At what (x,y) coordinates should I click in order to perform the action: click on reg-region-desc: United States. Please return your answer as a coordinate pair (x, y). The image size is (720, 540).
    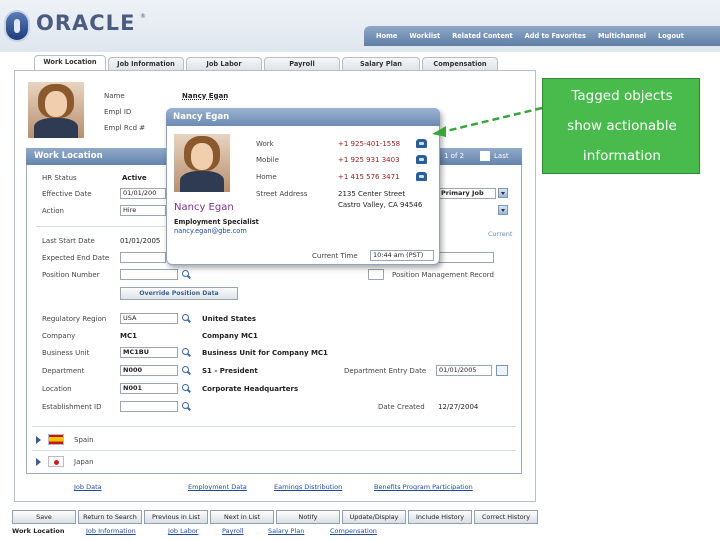
    Looking at the image, I should click on (229, 319).